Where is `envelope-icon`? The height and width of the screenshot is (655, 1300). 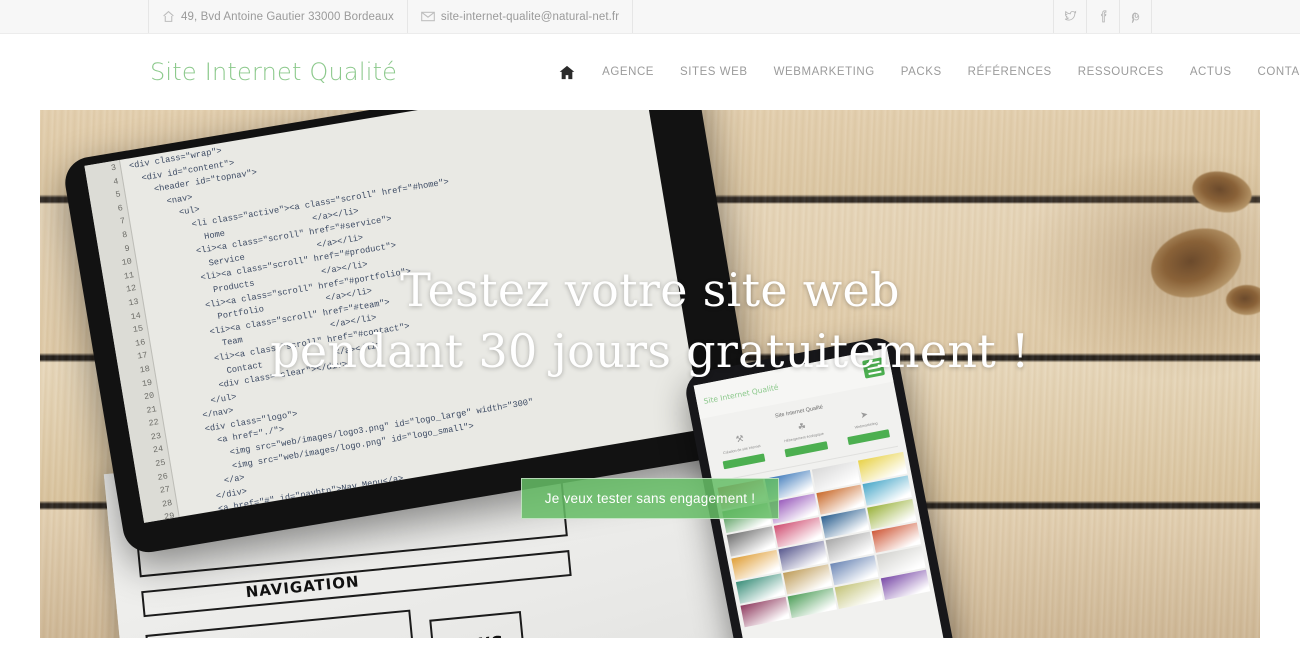 envelope-icon is located at coordinates (428, 16).